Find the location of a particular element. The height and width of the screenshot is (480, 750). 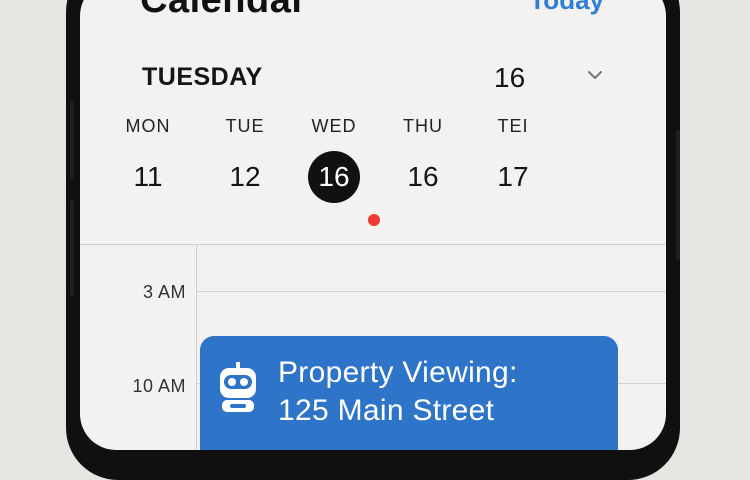

week-day-label: TEI is located at coordinates (513, 126).